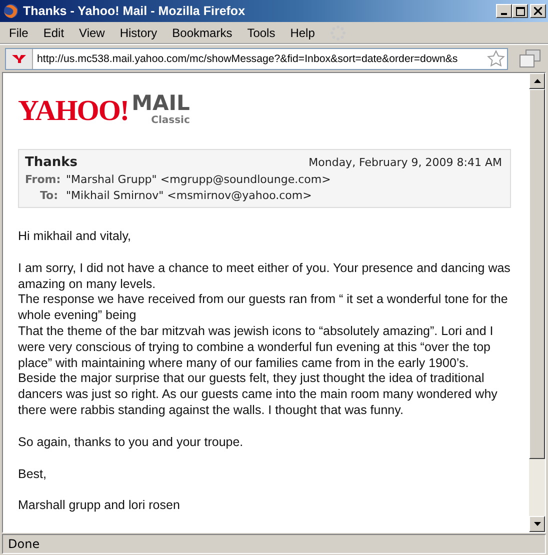  Describe the element at coordinates (256, 59) in the screenshot. I see `address-field: http://us.mc538.mail.yahoo.com/mc/showMessage?&fid=Inbox&sort=date&order=down&s` at that location.